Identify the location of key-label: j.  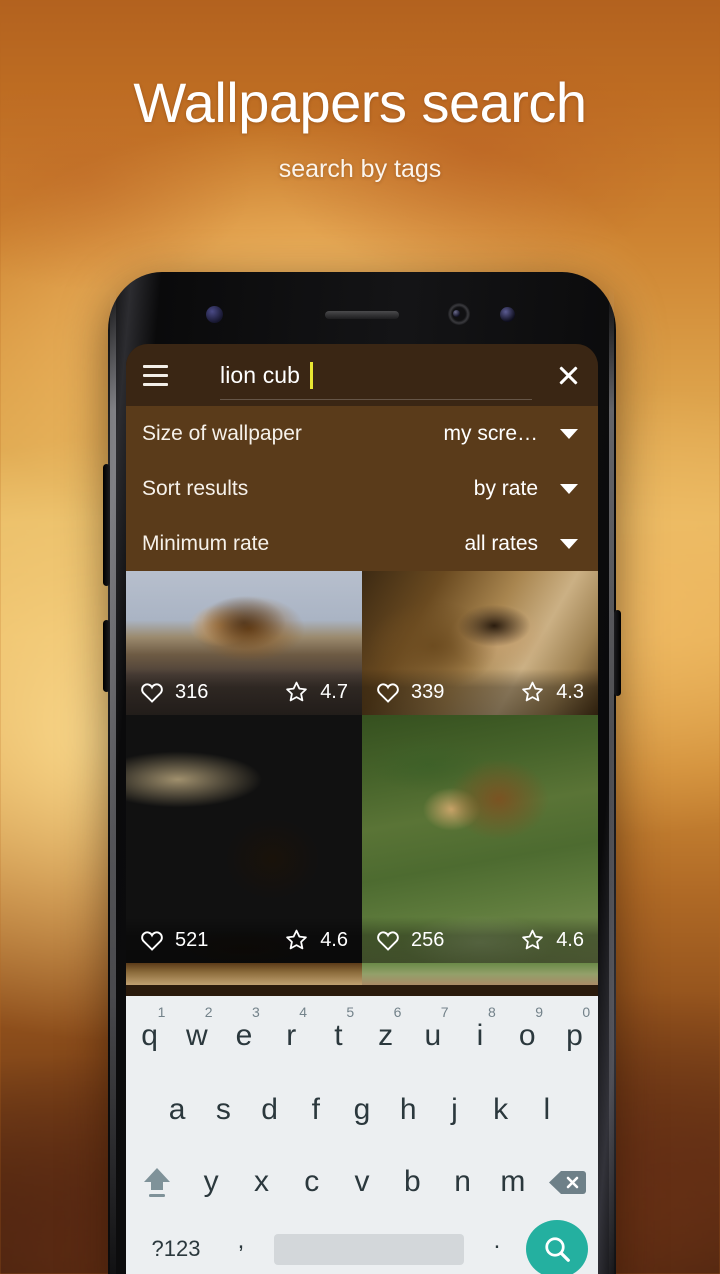
(454, 1109).